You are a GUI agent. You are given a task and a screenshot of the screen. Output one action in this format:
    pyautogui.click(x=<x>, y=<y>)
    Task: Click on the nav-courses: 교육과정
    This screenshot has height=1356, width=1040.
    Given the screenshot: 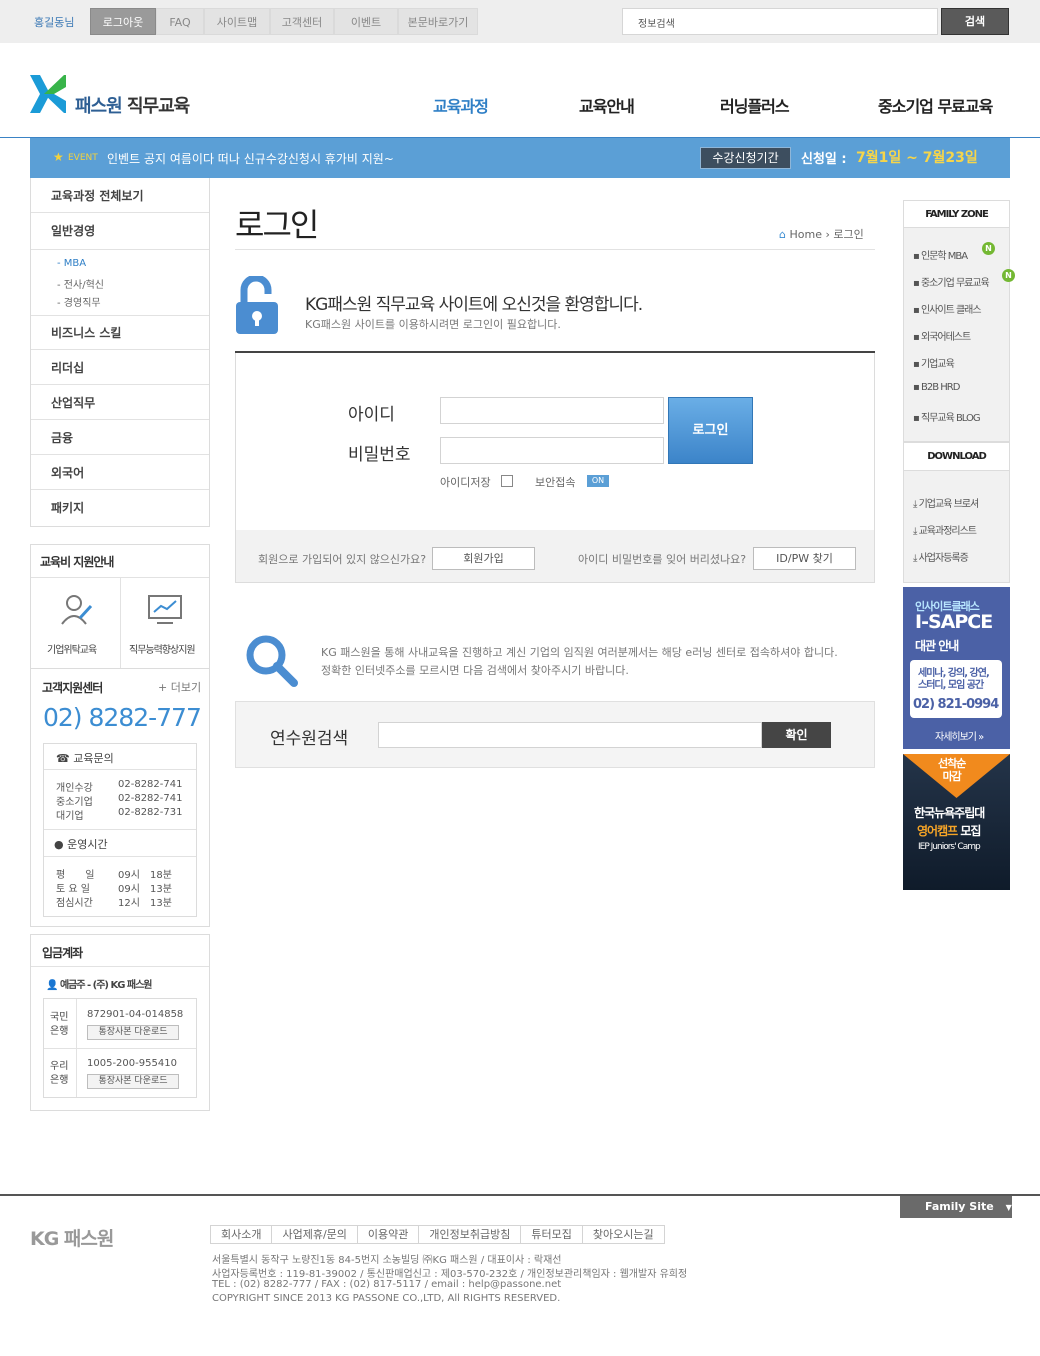 What is the action you would take?
    pyautogui.click(x=461, y=105)
    